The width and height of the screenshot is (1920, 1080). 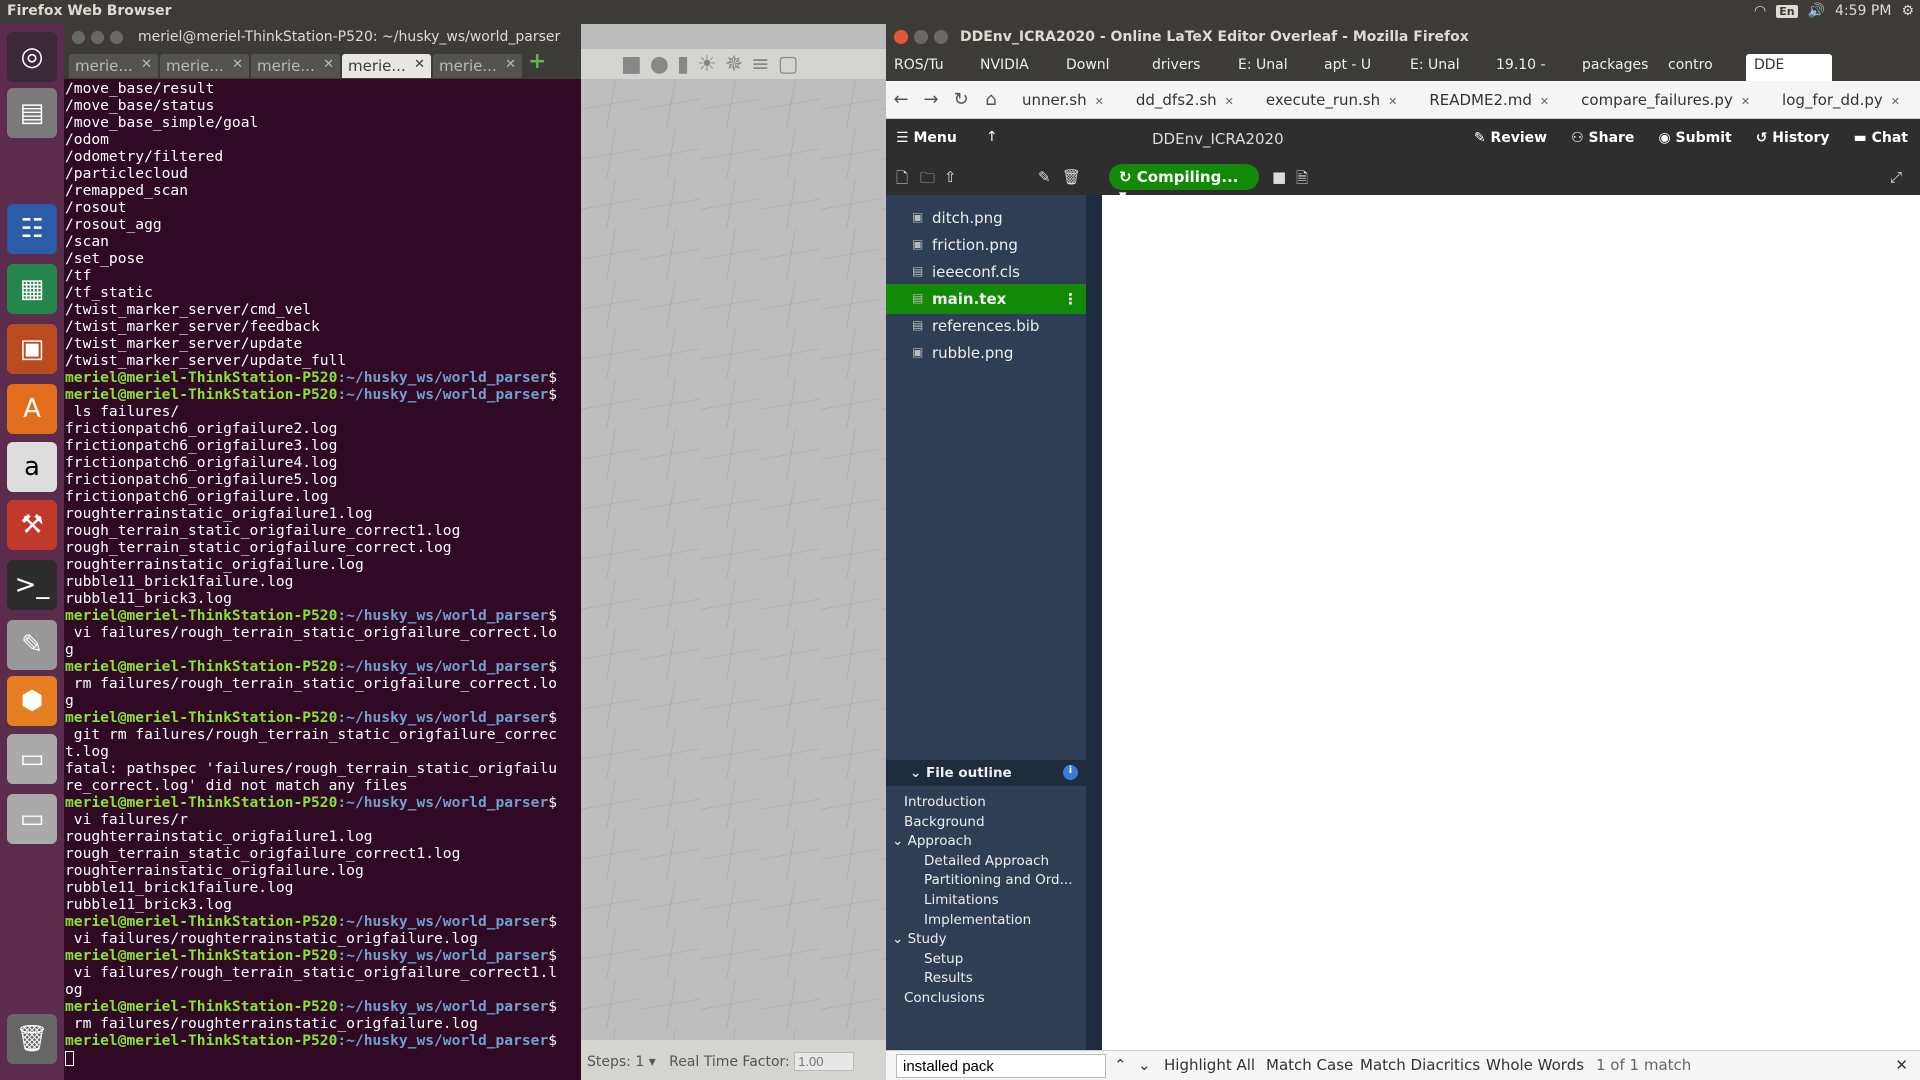 I want to click on outline-item: Background, so click(x=944, y=822).